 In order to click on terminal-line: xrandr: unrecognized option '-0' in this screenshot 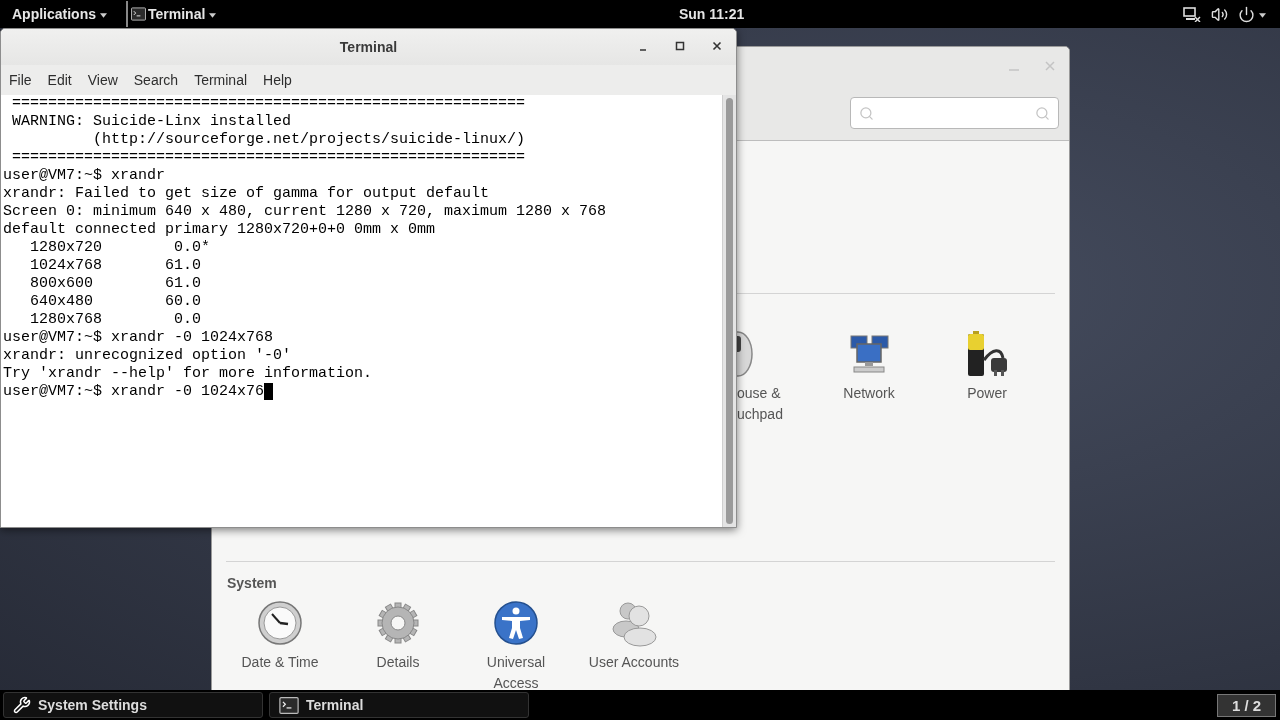, I will do `click(147, 356)`.